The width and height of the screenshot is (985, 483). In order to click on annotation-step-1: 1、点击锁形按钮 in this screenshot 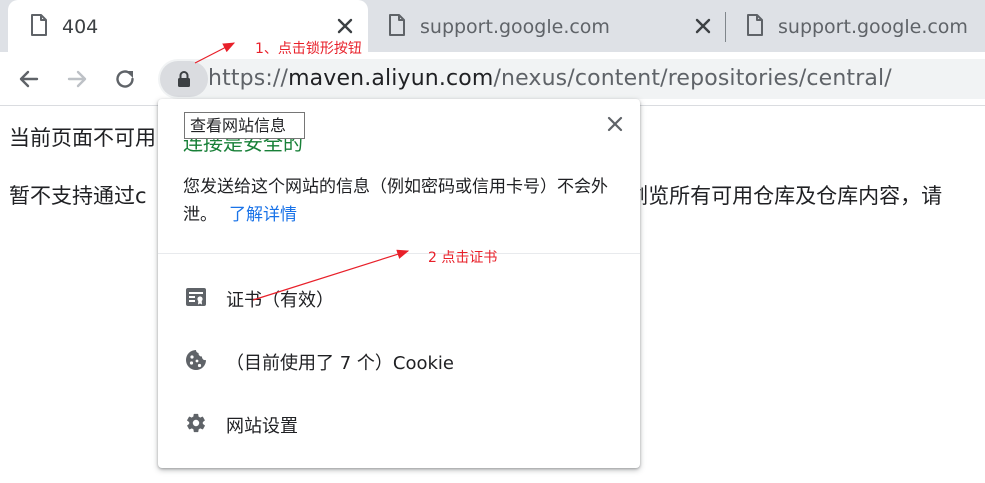, I will do `click(308, 49)`.